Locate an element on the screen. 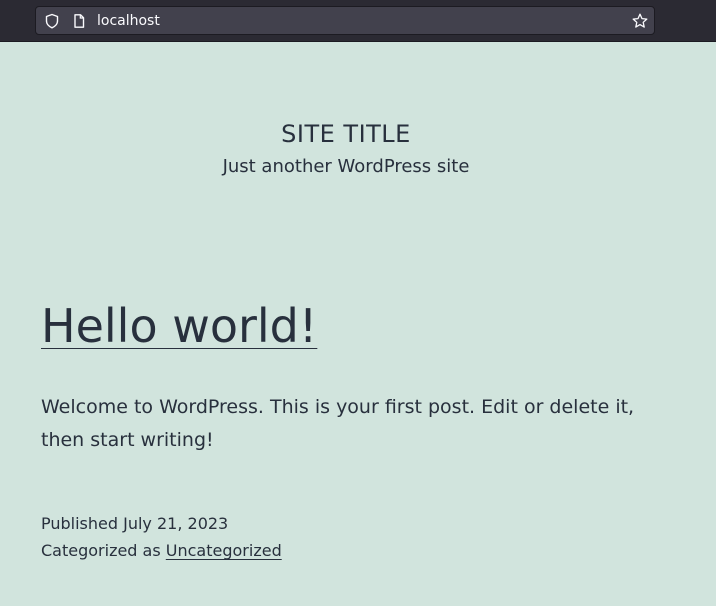 The width and height of the screenshot is (716, 606). browser-toolbar: localhost is located at coordinates (358, 21).